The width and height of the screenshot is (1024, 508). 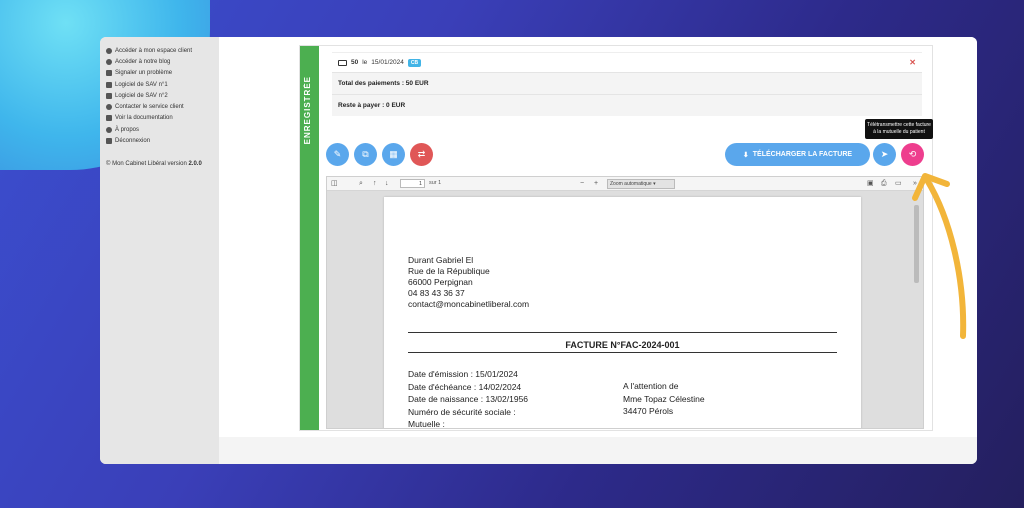 What do you see at coordinates (598, 450) in the screenshot?
I see `footer-strip` at bounding box center [598, 450].